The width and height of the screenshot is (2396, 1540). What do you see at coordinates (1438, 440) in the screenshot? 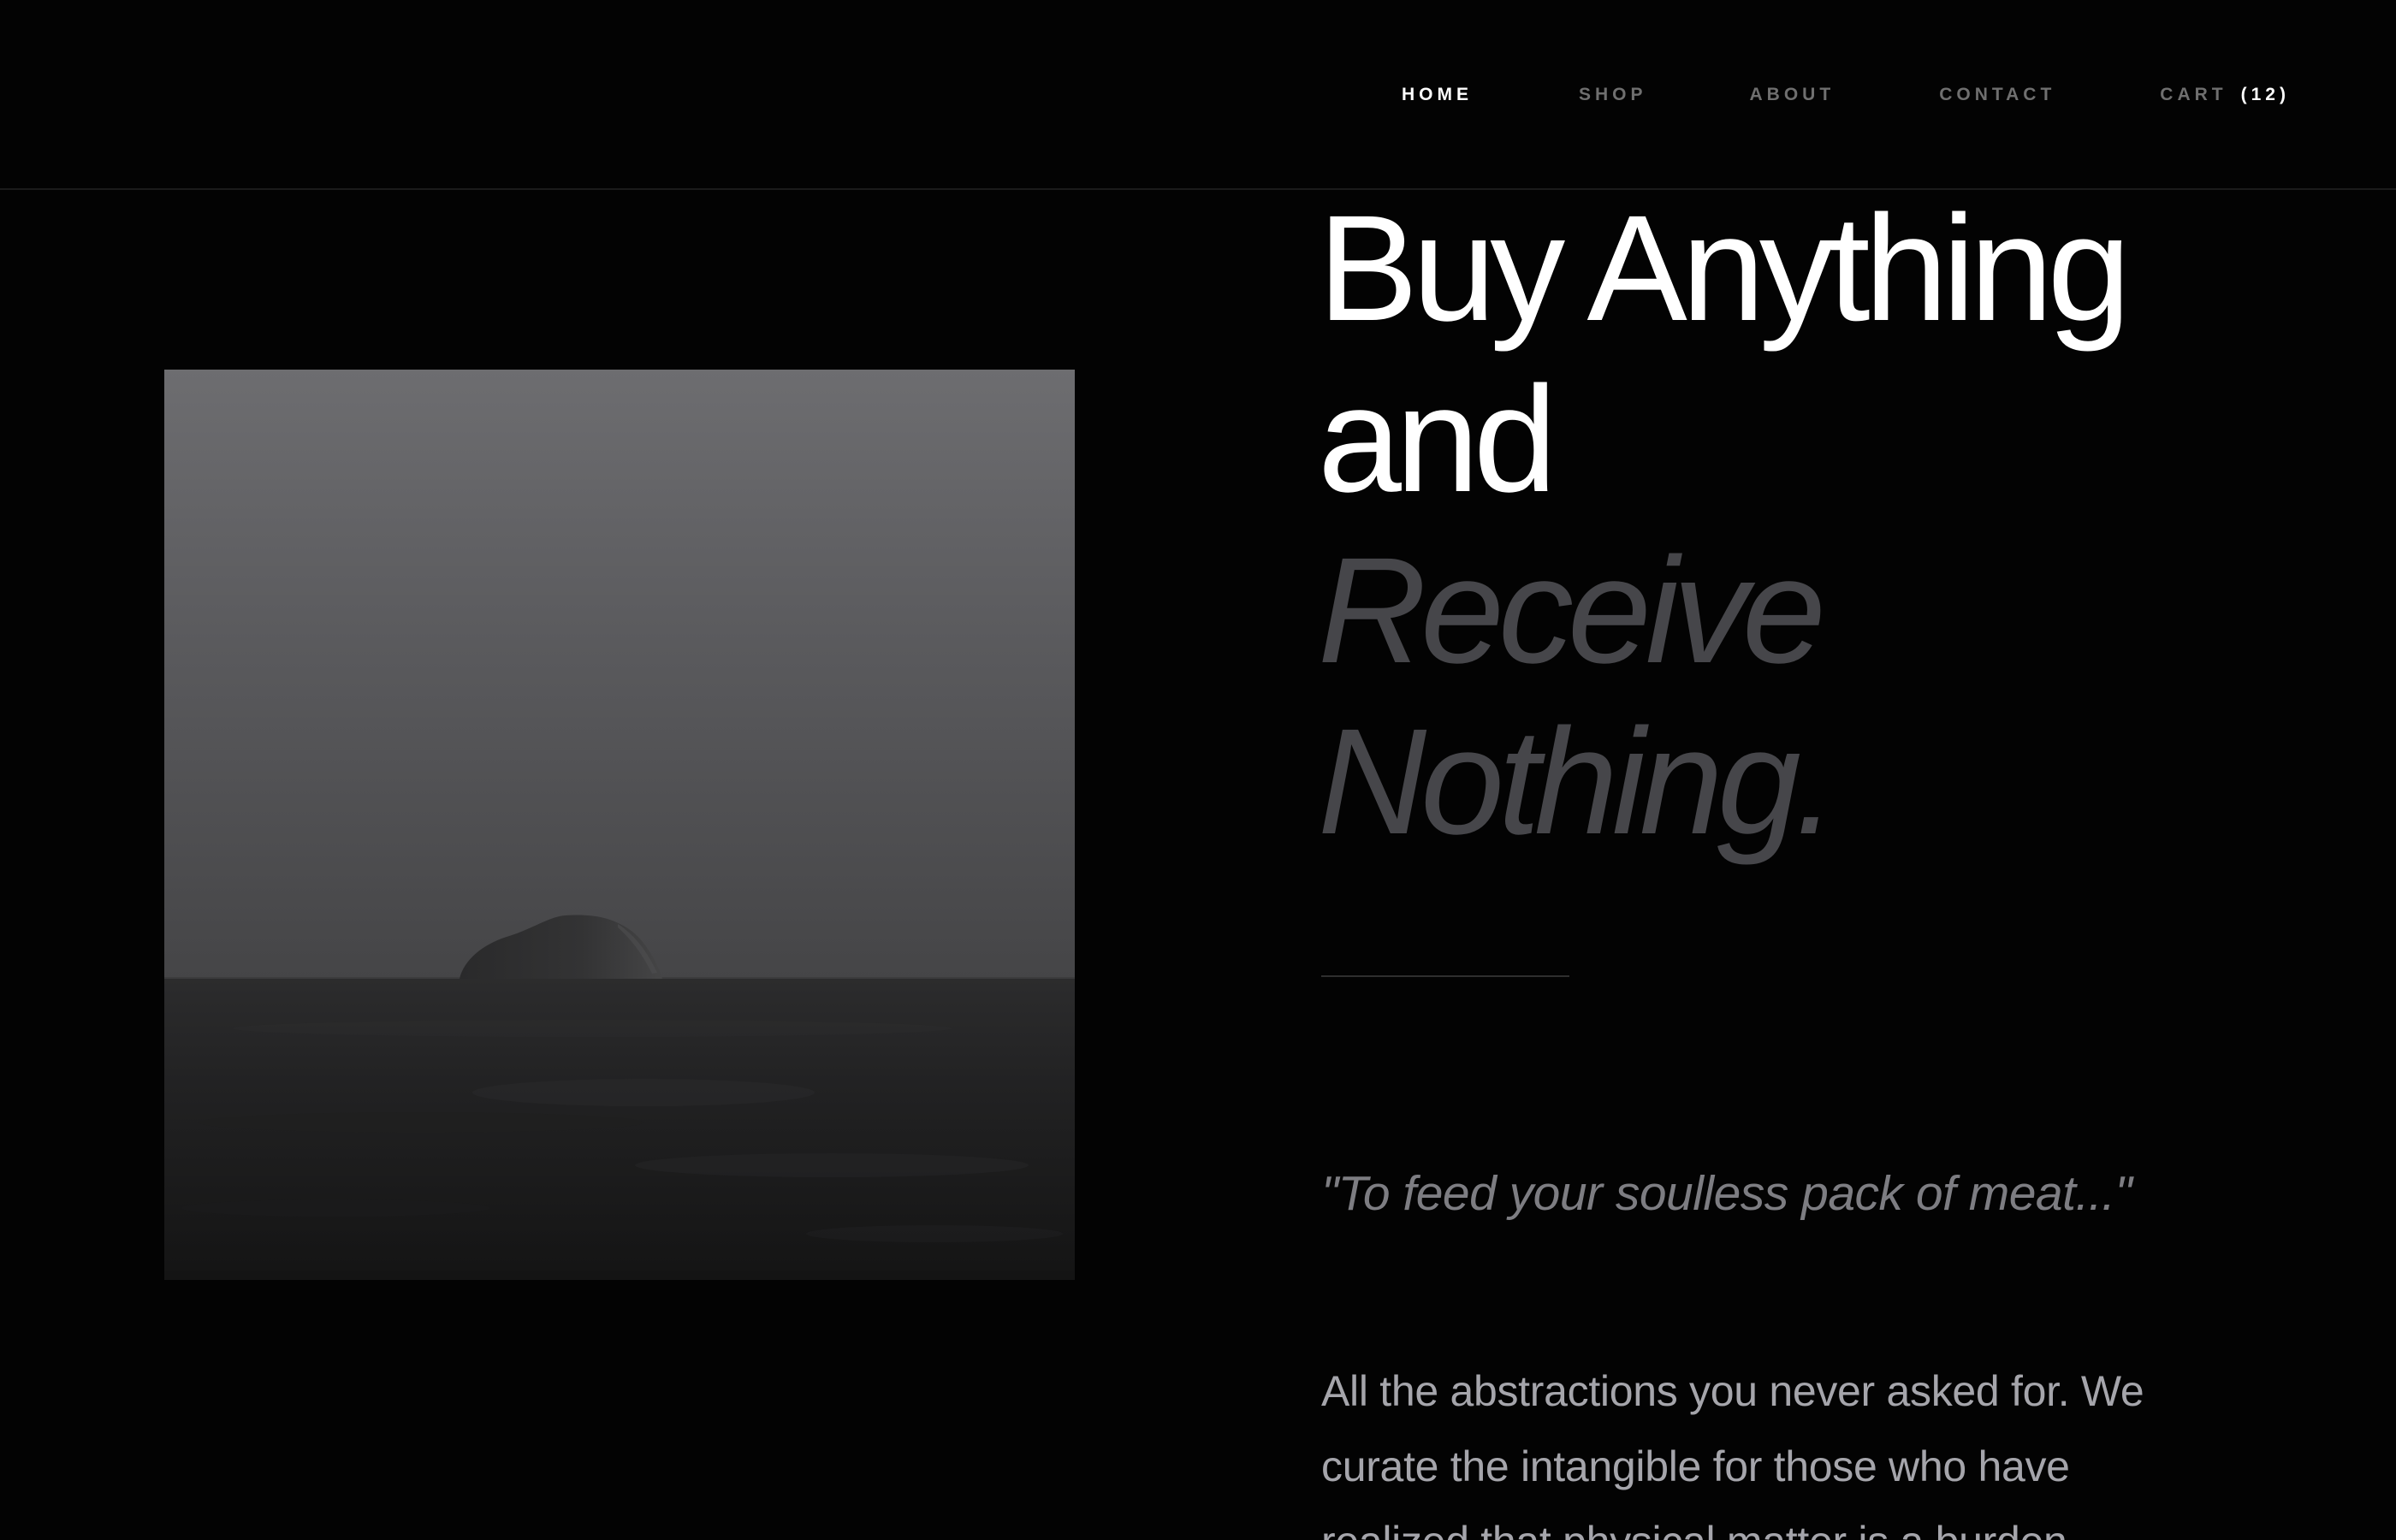
I see `headline-line-2: and` at bounding box center [1438, 440].